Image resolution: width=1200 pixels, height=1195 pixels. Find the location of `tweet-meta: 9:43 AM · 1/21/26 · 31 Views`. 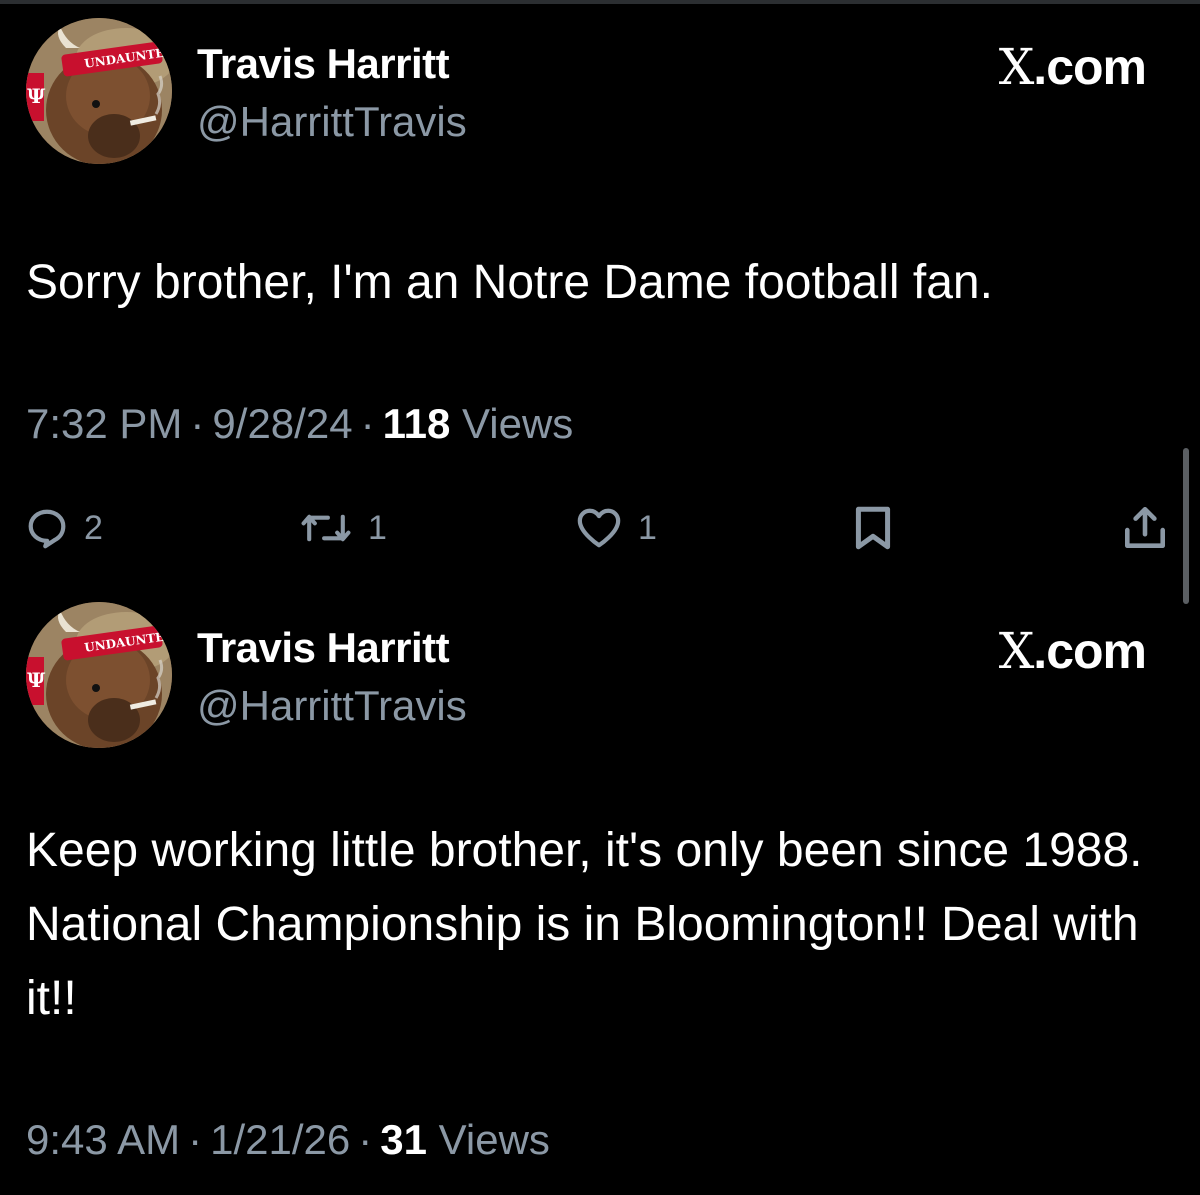

tweet-meta: 9:43 AM · 1/21/26 · 31 Views is located at coordinates (288, 1140).